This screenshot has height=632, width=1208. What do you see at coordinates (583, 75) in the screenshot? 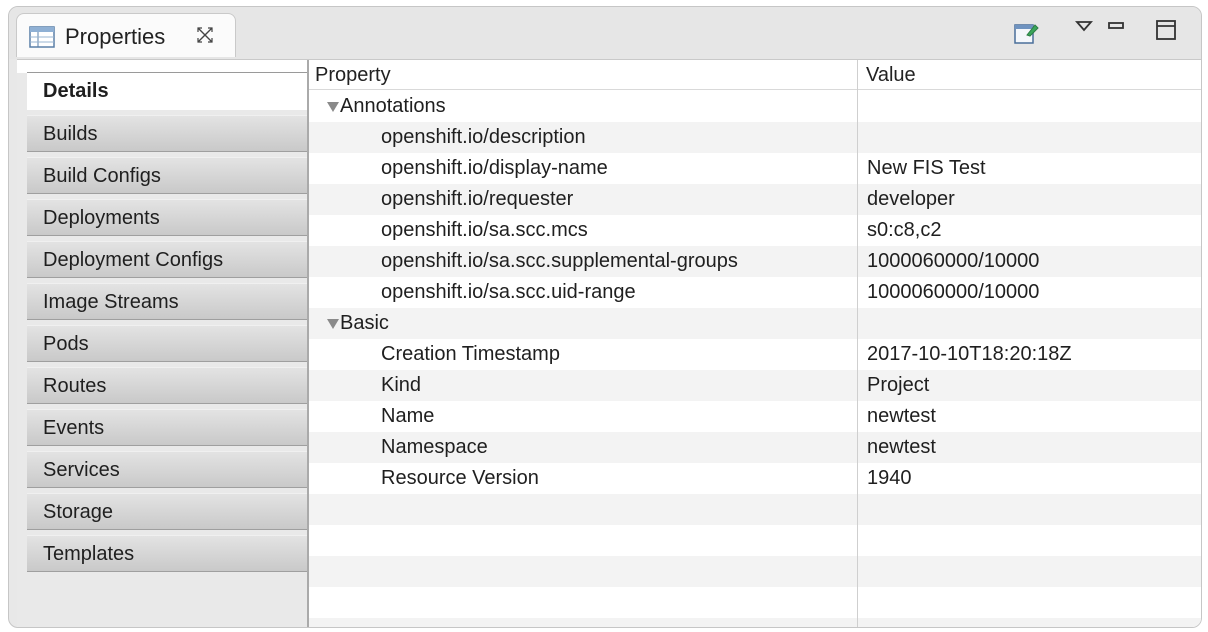
I see `column-header-property: Property` at bounding box center [583, 75].